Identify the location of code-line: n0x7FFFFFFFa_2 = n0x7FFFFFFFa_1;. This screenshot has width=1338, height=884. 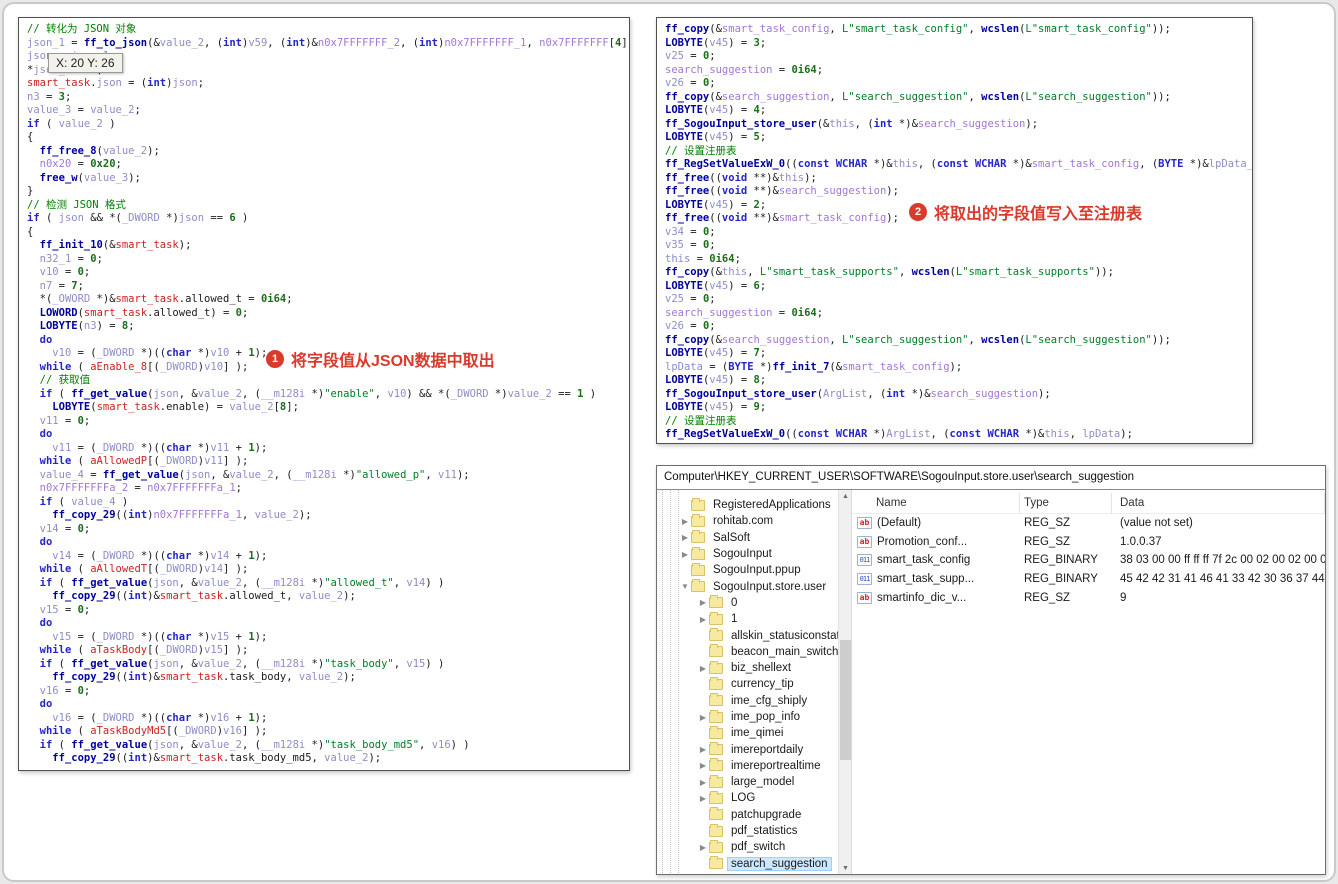
(140, 488).